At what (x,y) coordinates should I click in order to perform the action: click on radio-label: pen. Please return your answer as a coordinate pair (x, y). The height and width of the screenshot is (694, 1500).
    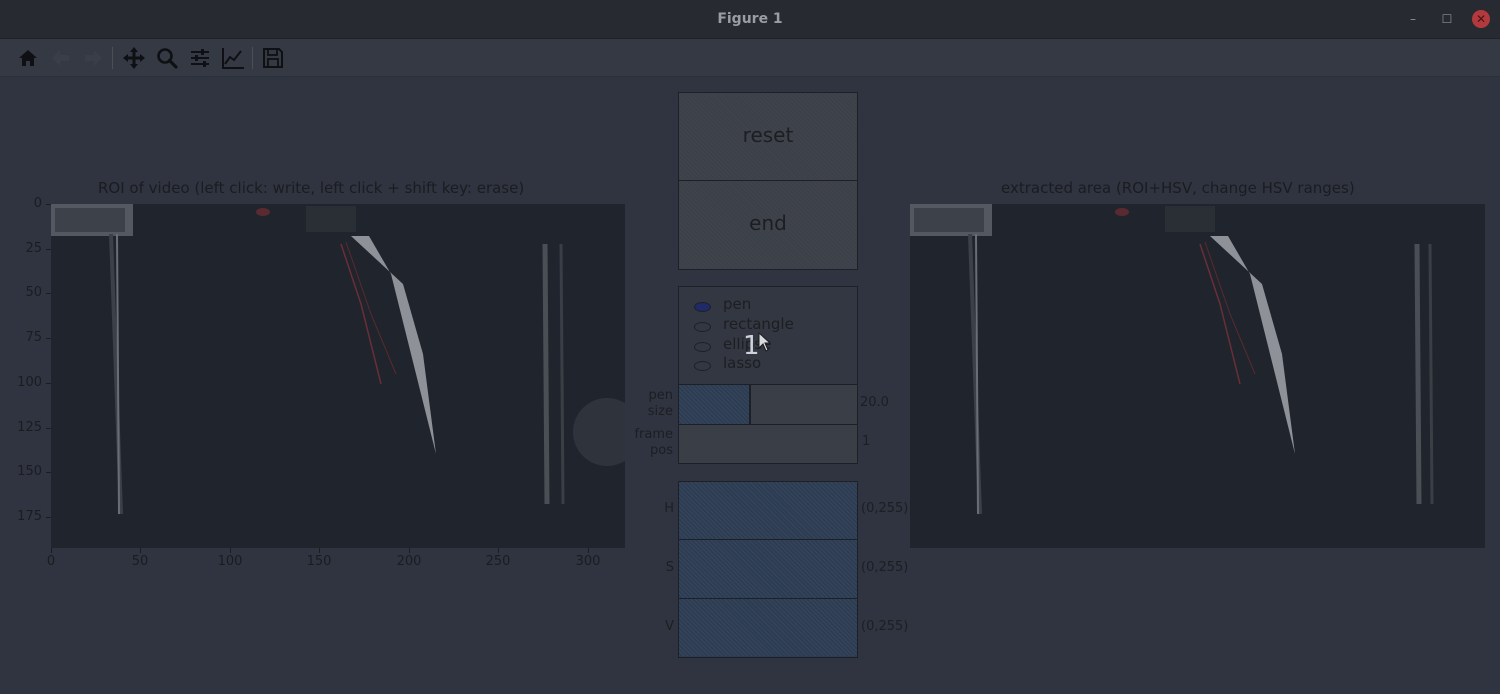
    Looking at the image, I should click on (737, 304).